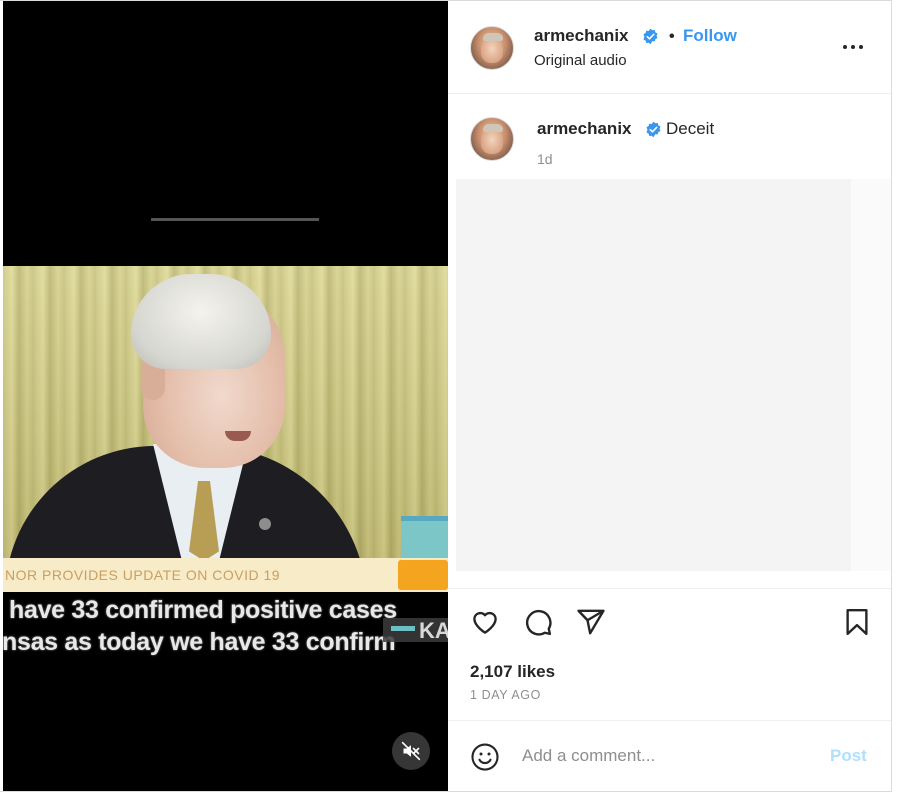  I want to click on emoji-button, so click(485, 759).